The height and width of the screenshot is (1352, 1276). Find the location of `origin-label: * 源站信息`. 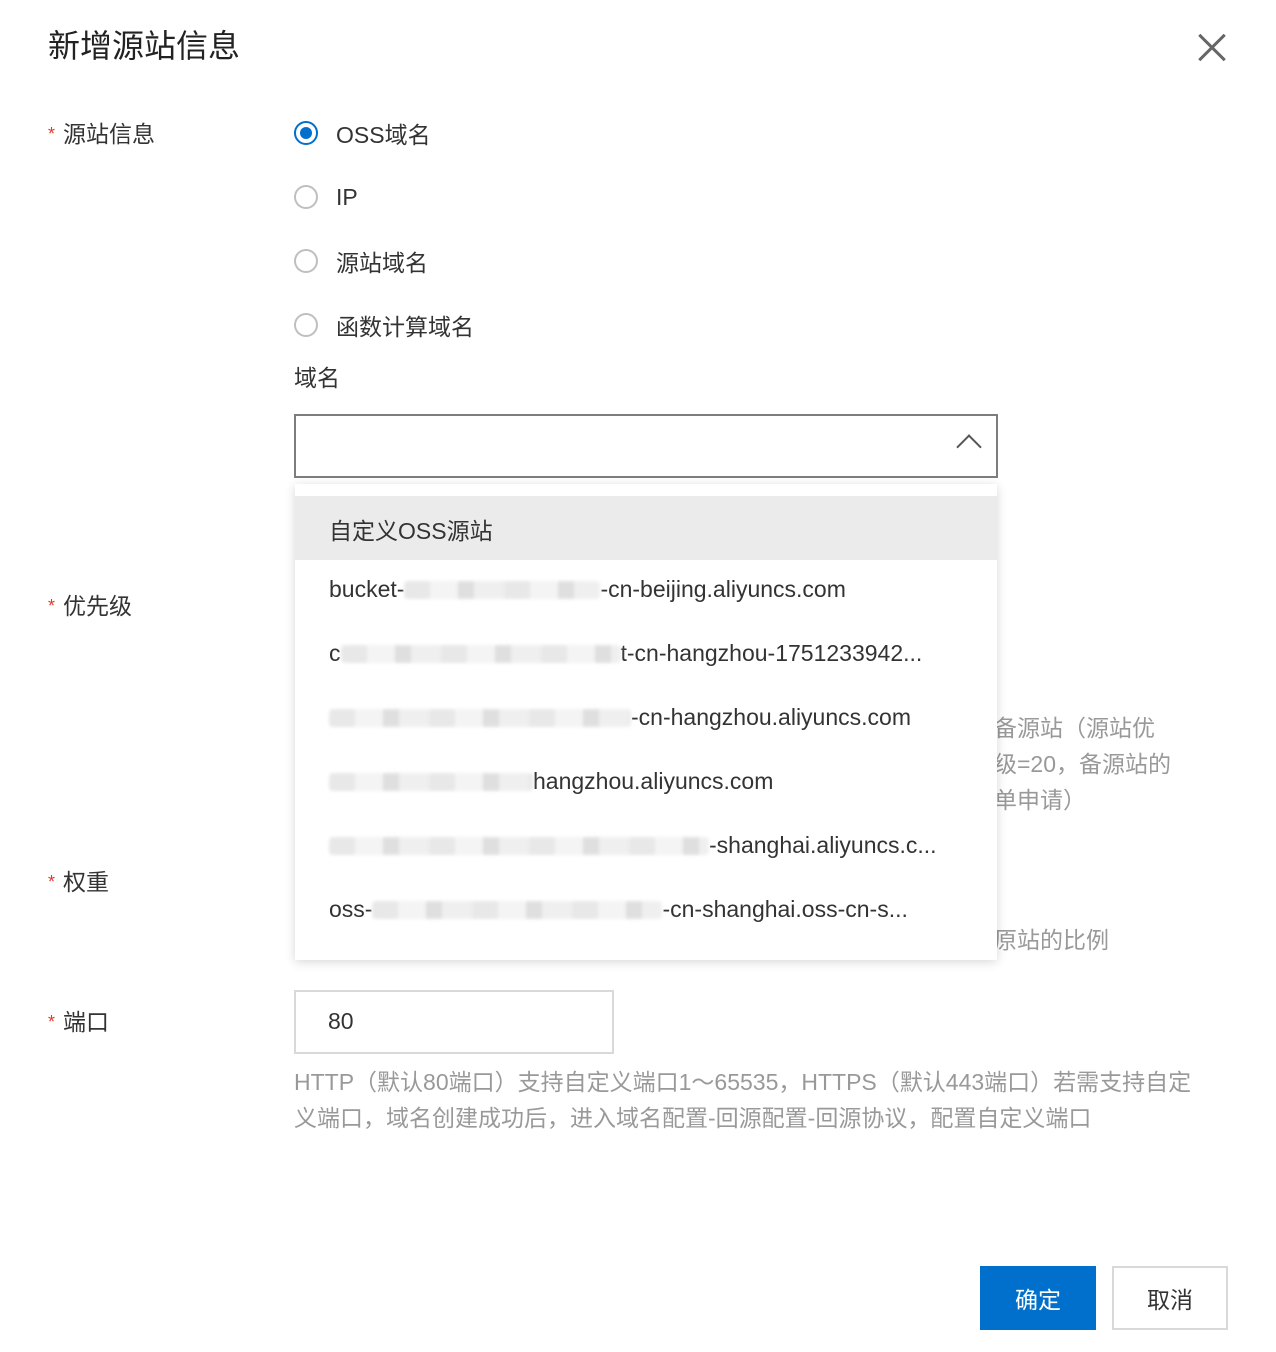

origin-label: * 源站信息 is located at coordinates (101, 134).